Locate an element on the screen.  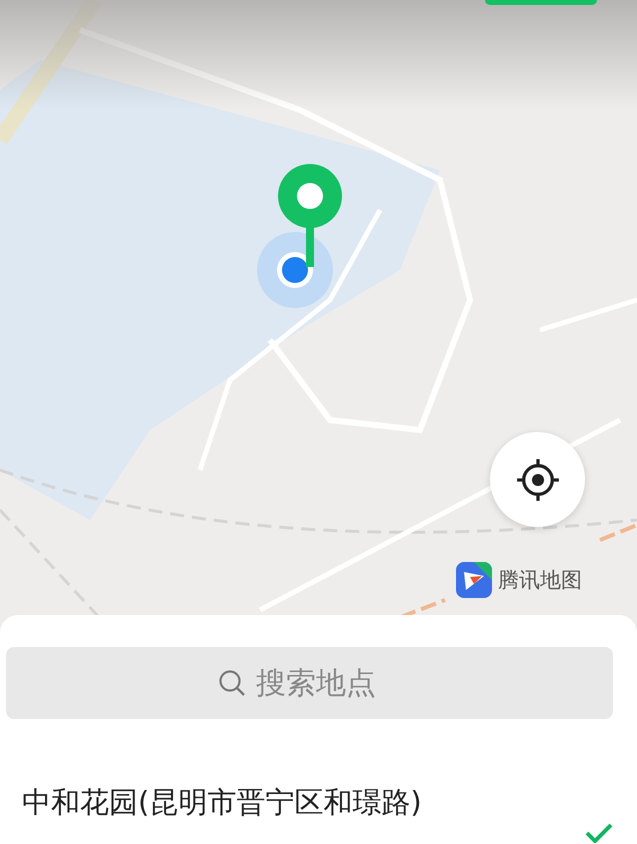
location-dot-icon is located at coordinates (295, 270).